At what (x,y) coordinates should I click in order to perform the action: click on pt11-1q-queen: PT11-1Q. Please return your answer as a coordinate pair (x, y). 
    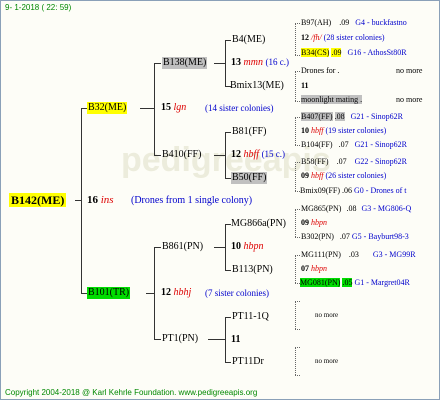
    Looking at the image, I should click on (250, 317).